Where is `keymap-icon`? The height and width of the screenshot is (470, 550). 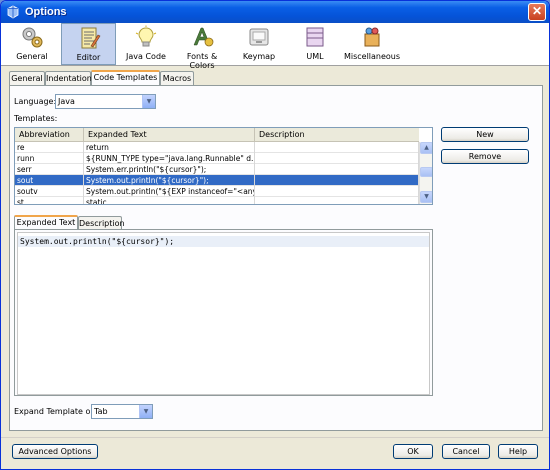 keymap-icon is located at coordinates (259, 37).